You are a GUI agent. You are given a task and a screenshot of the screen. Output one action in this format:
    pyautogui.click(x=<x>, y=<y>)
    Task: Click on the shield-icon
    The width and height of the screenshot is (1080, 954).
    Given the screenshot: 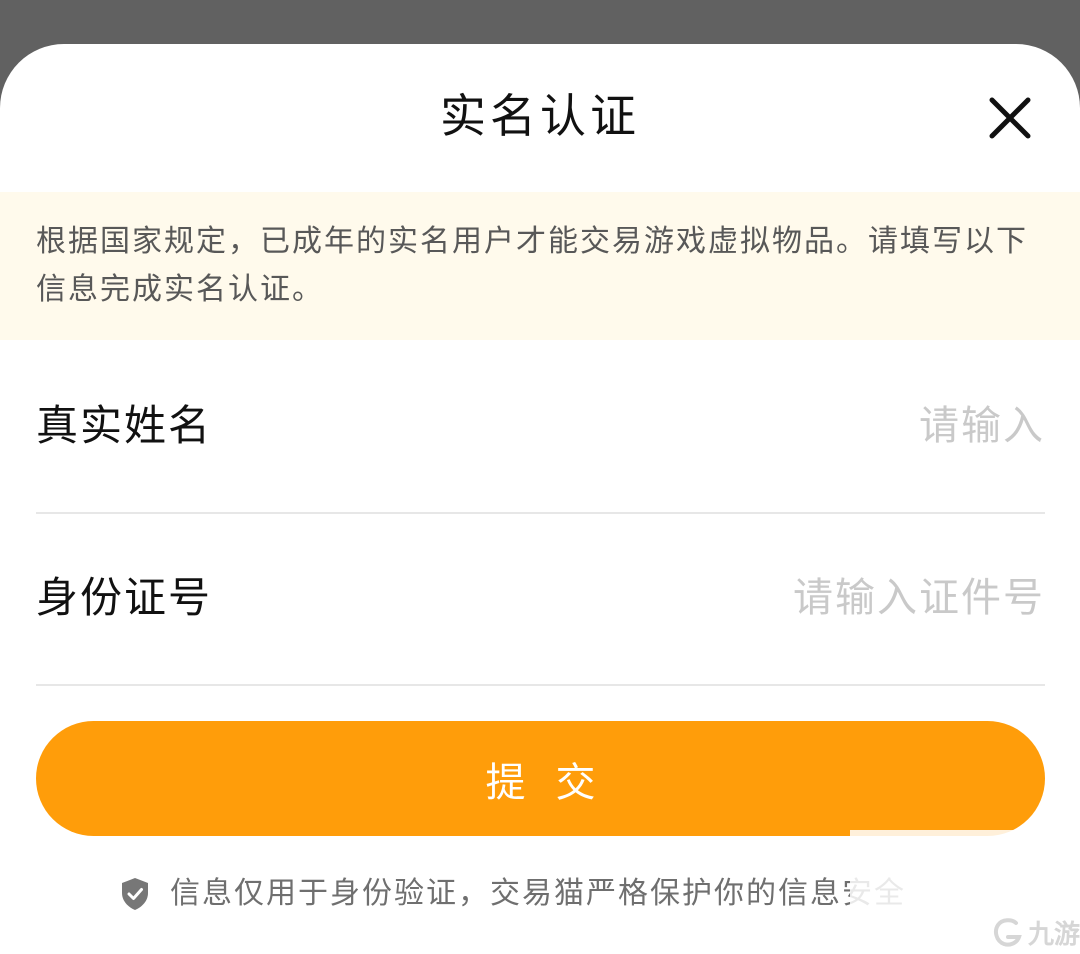 What is the action you would take?
    pyautogui.click(x=135, y=894)
    